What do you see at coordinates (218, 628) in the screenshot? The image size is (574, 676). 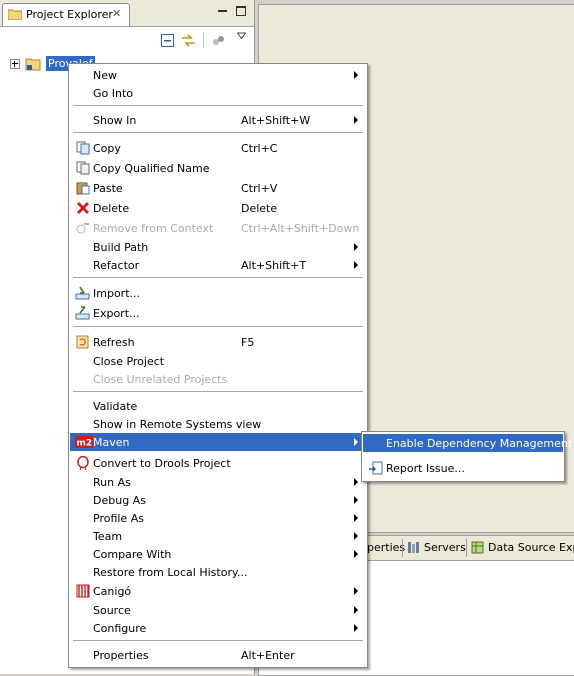 I see `menu-item-configure: Configure` at bounding box center [218, 628].